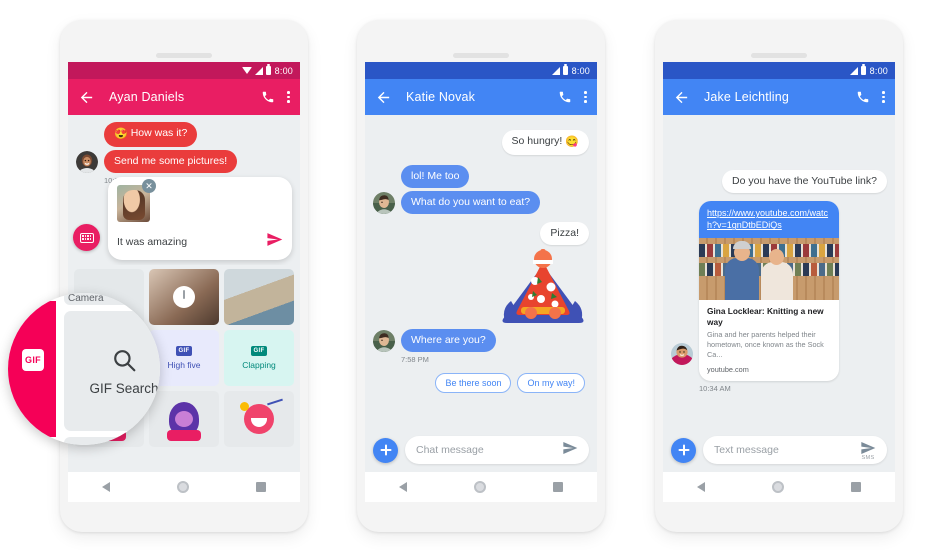 The width and height of the screenshot is (950, 550). Describe the element at coordinates (184, 365) in the screenshot. I see `tray-item-label: High five` at that location.